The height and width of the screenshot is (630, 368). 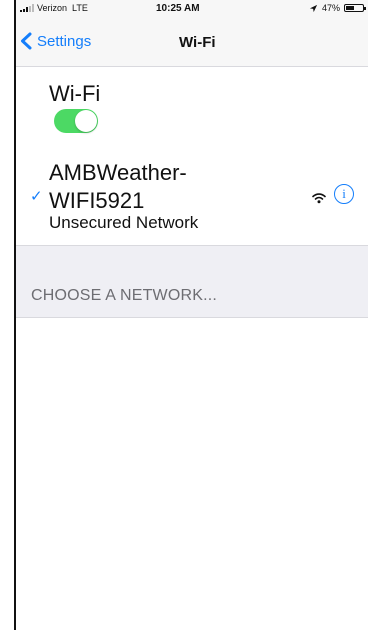 What do you see at coordinates (178, 8) in the screenshot?
I see `status-time: 10:25 AM` at bounding box center [178, 8].